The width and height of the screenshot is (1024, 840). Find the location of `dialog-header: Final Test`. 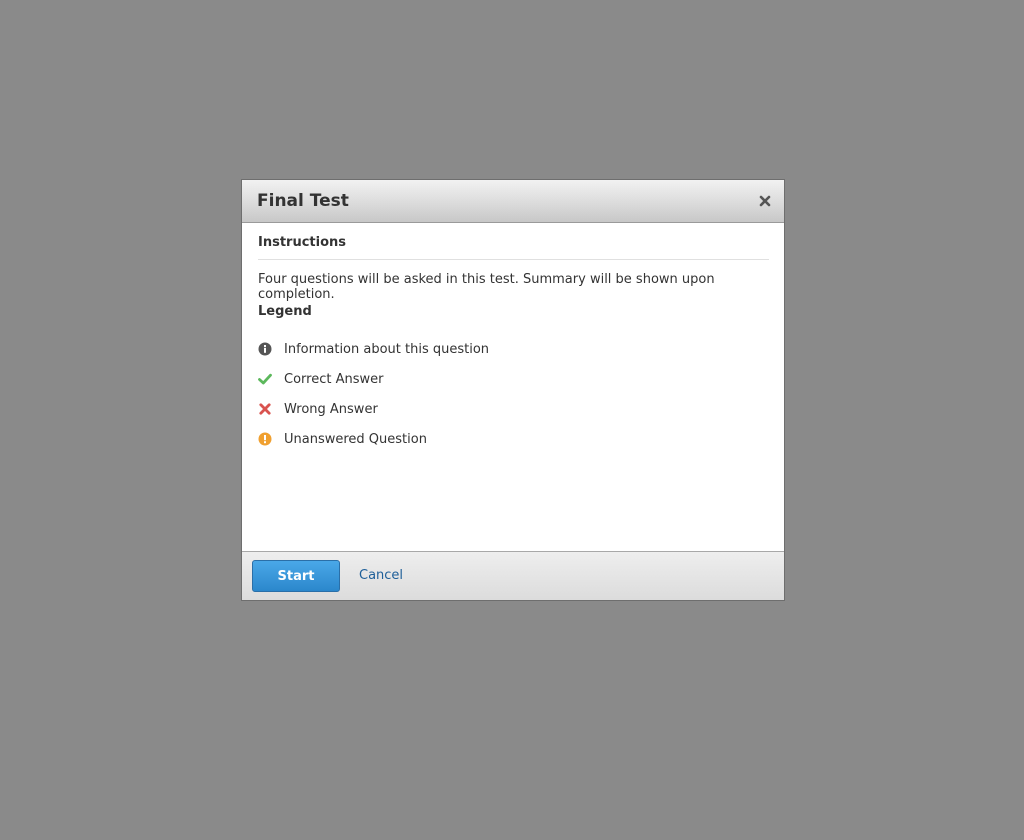

dialog-header: Final Test is located at coordinates (513, 201).